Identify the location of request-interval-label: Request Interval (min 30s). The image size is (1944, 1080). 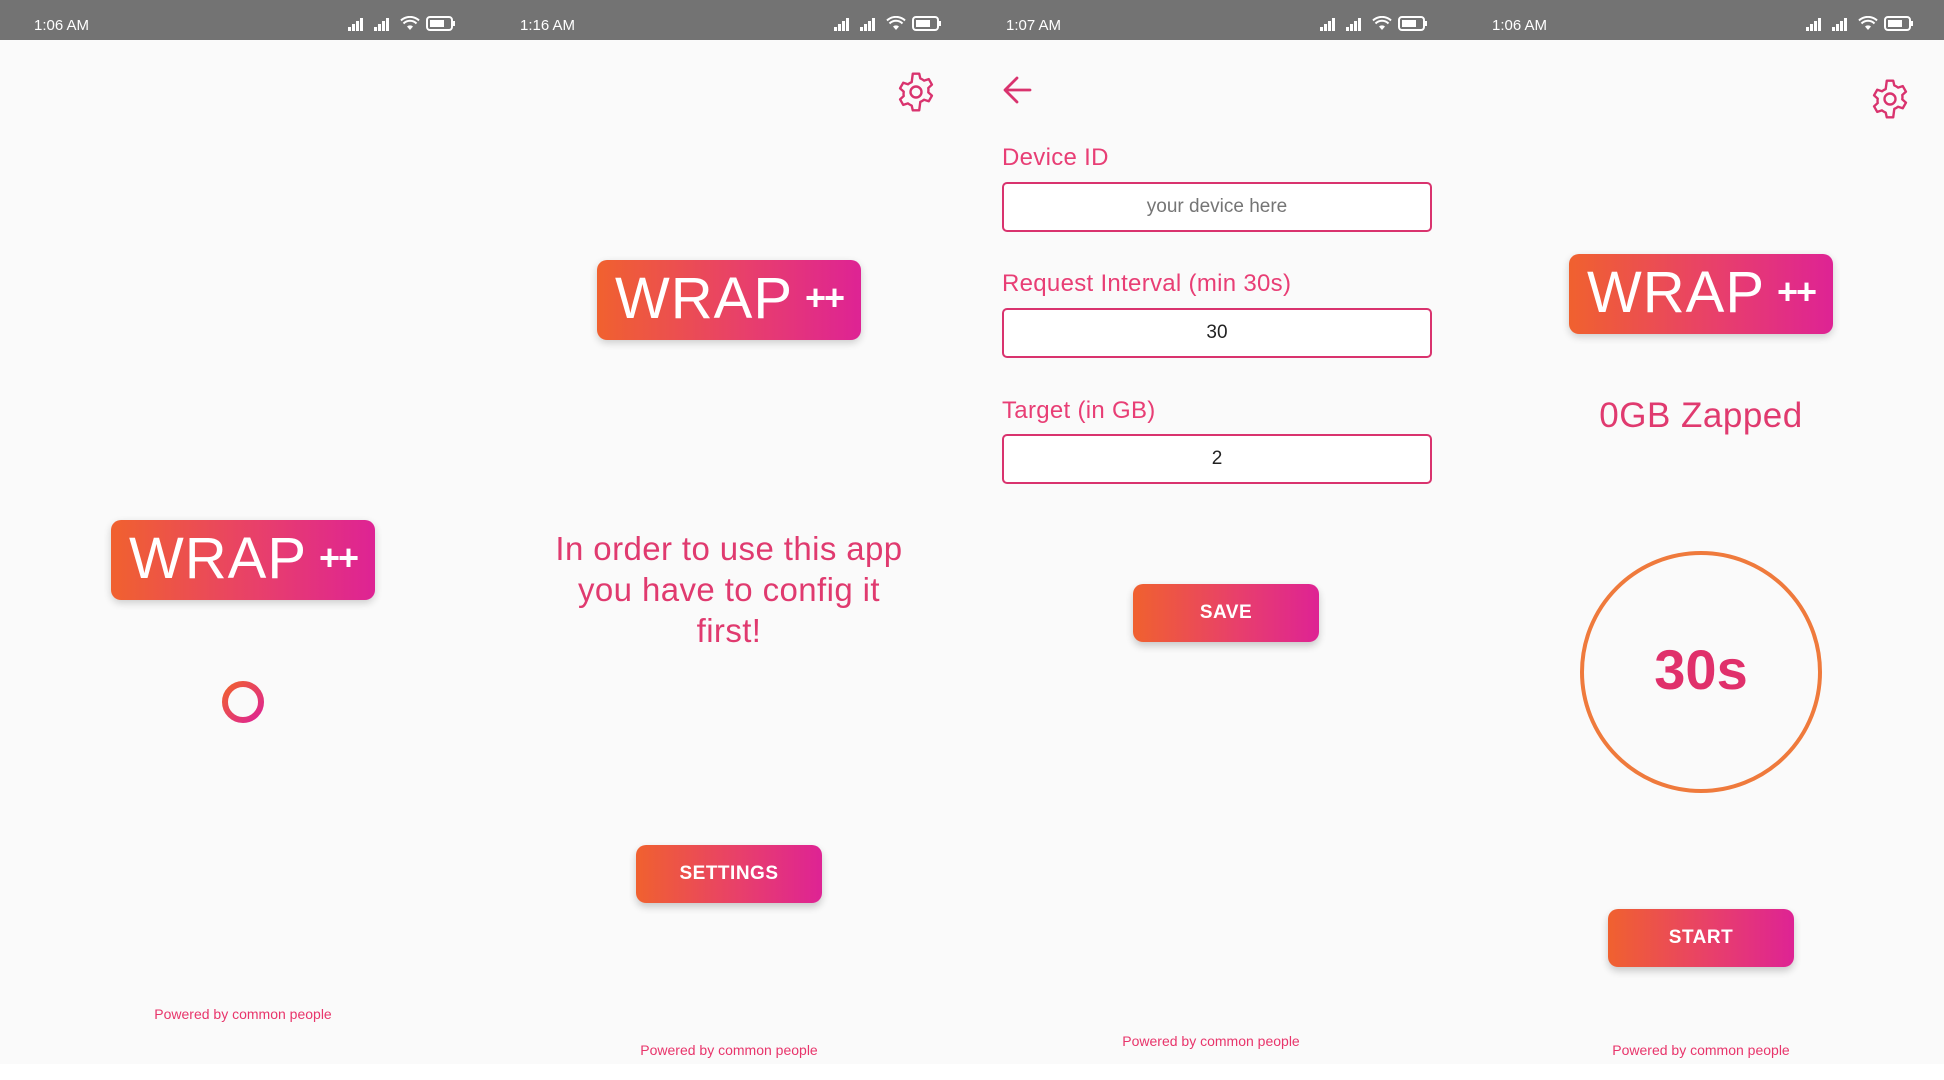
(1147, 283).